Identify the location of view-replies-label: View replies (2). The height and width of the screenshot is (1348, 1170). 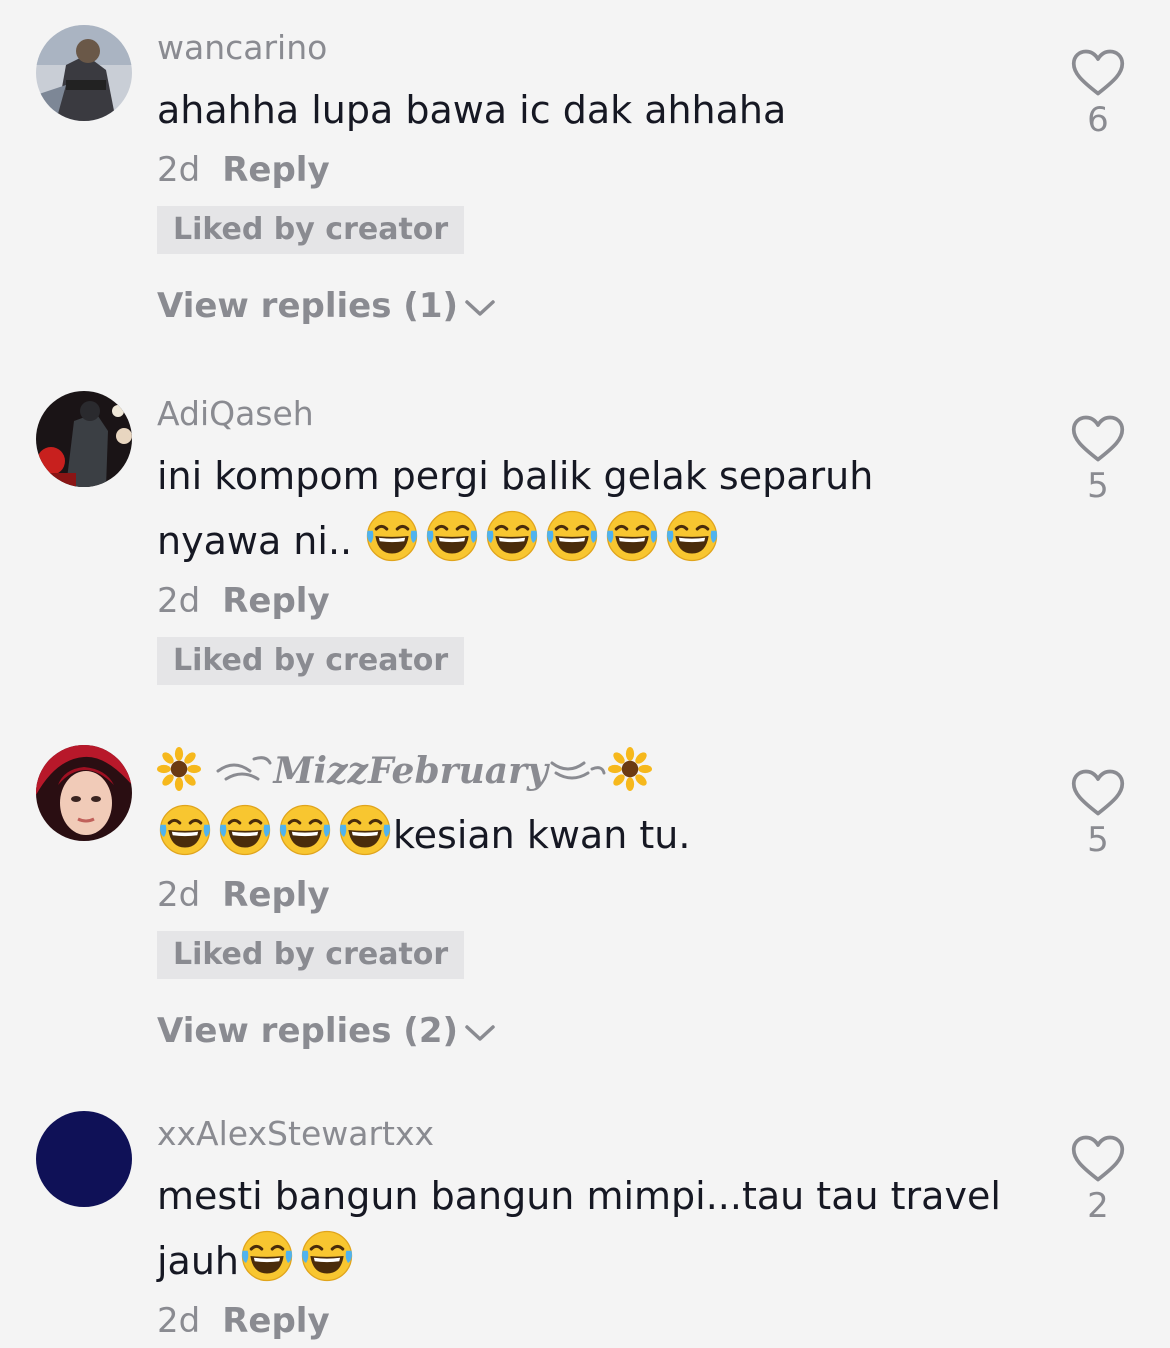
(308, 1031).